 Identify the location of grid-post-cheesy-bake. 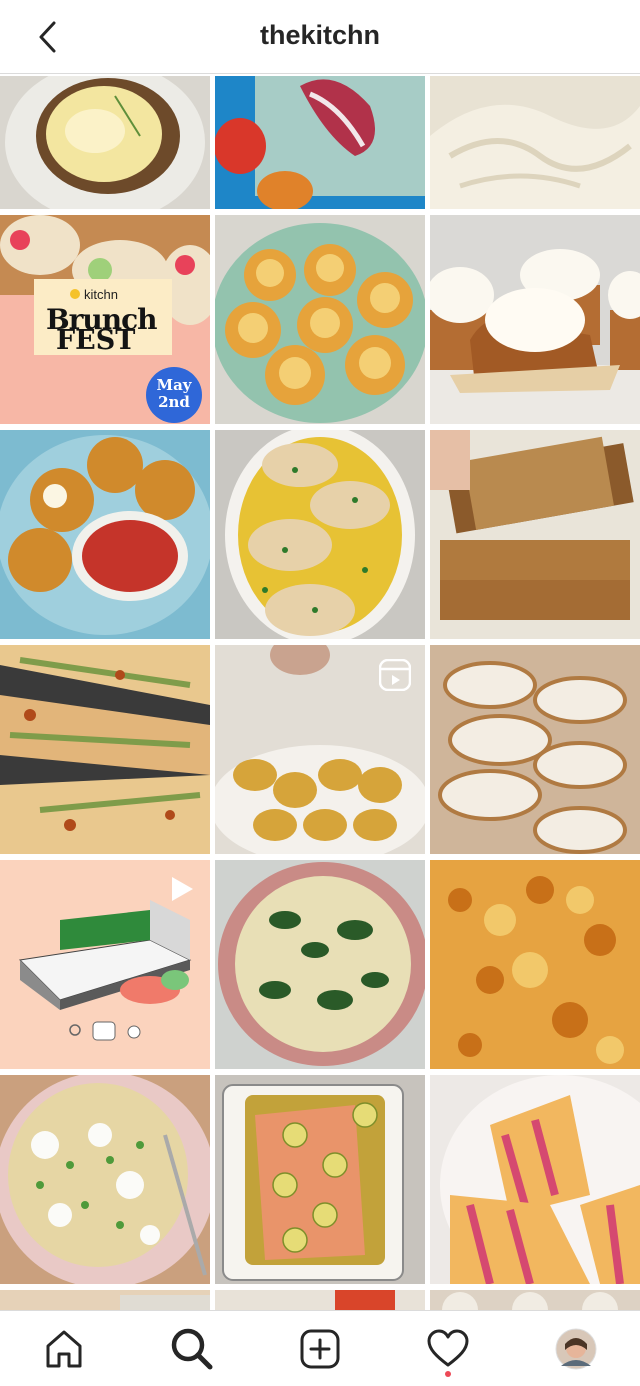
(535, 964).